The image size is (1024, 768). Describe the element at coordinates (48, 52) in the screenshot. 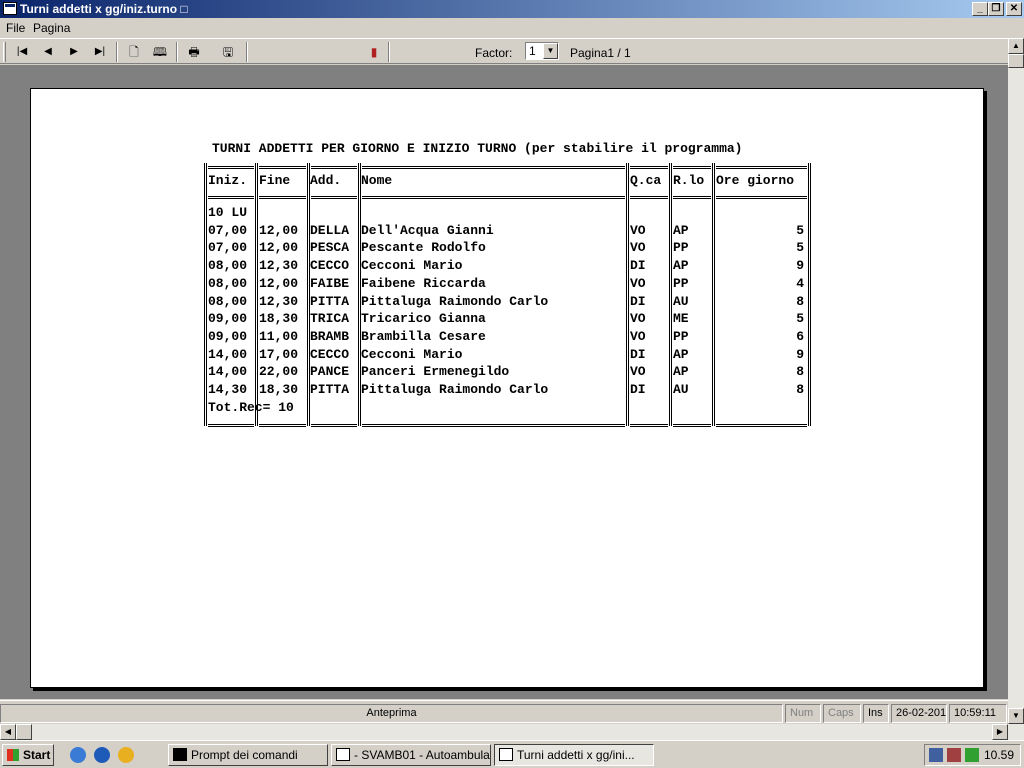

I see `previous-page-icon: ◀` at that location.